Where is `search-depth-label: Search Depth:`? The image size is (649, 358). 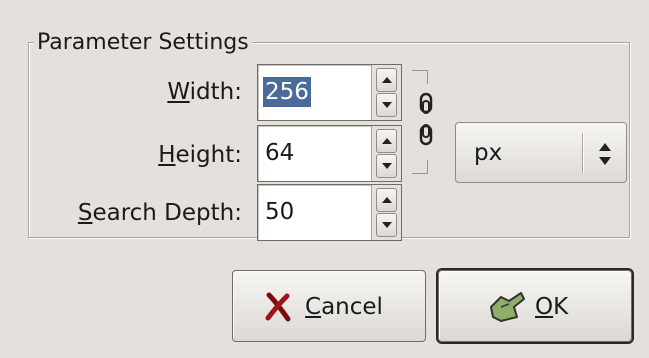
search-depth-label: Search Depth: is located at coordinates (160, 213).